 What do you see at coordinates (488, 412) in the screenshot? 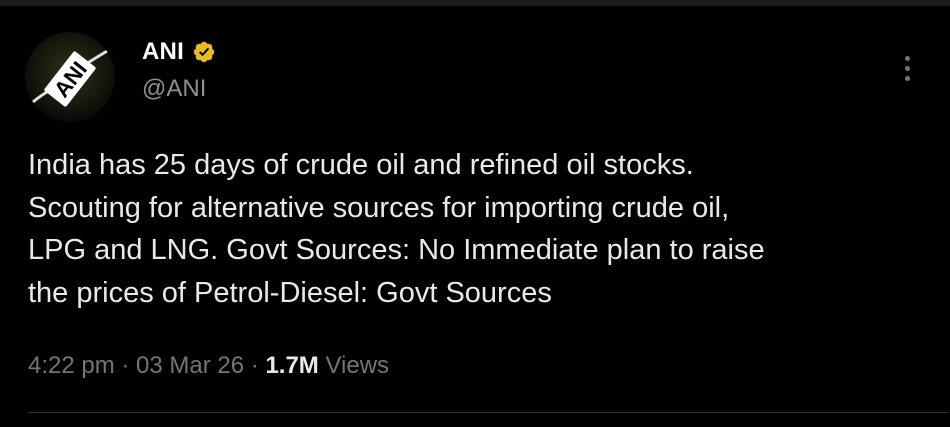
I see `divider` at bounding box center [488, 412].